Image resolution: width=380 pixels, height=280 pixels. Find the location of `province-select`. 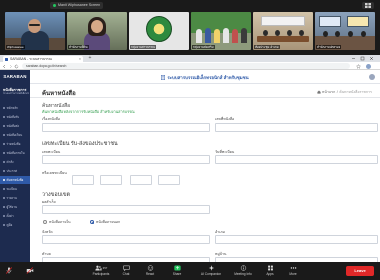

province-select is located at coordinates (126, 239).